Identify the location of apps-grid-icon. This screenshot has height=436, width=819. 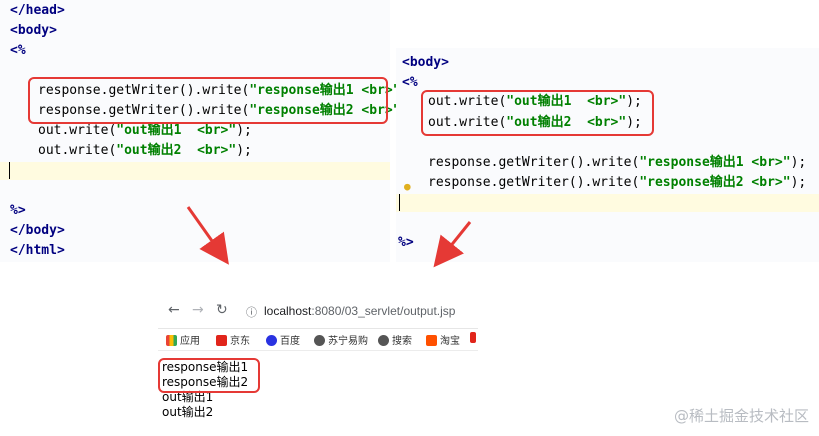
(171, 340).